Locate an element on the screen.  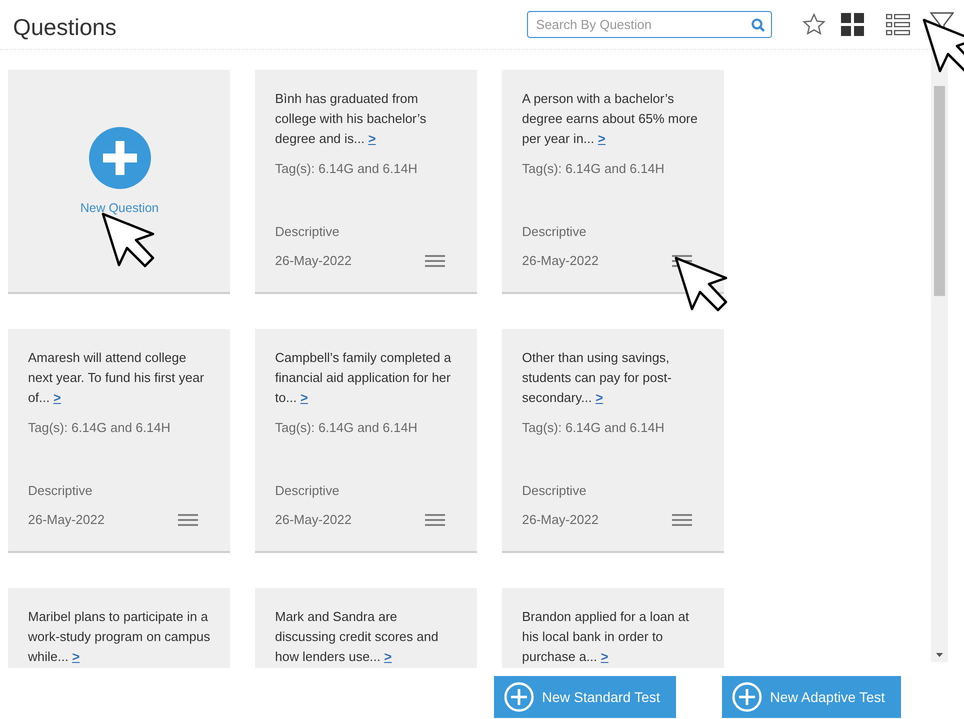
list-view-icon is located at coordinates (898, 25).